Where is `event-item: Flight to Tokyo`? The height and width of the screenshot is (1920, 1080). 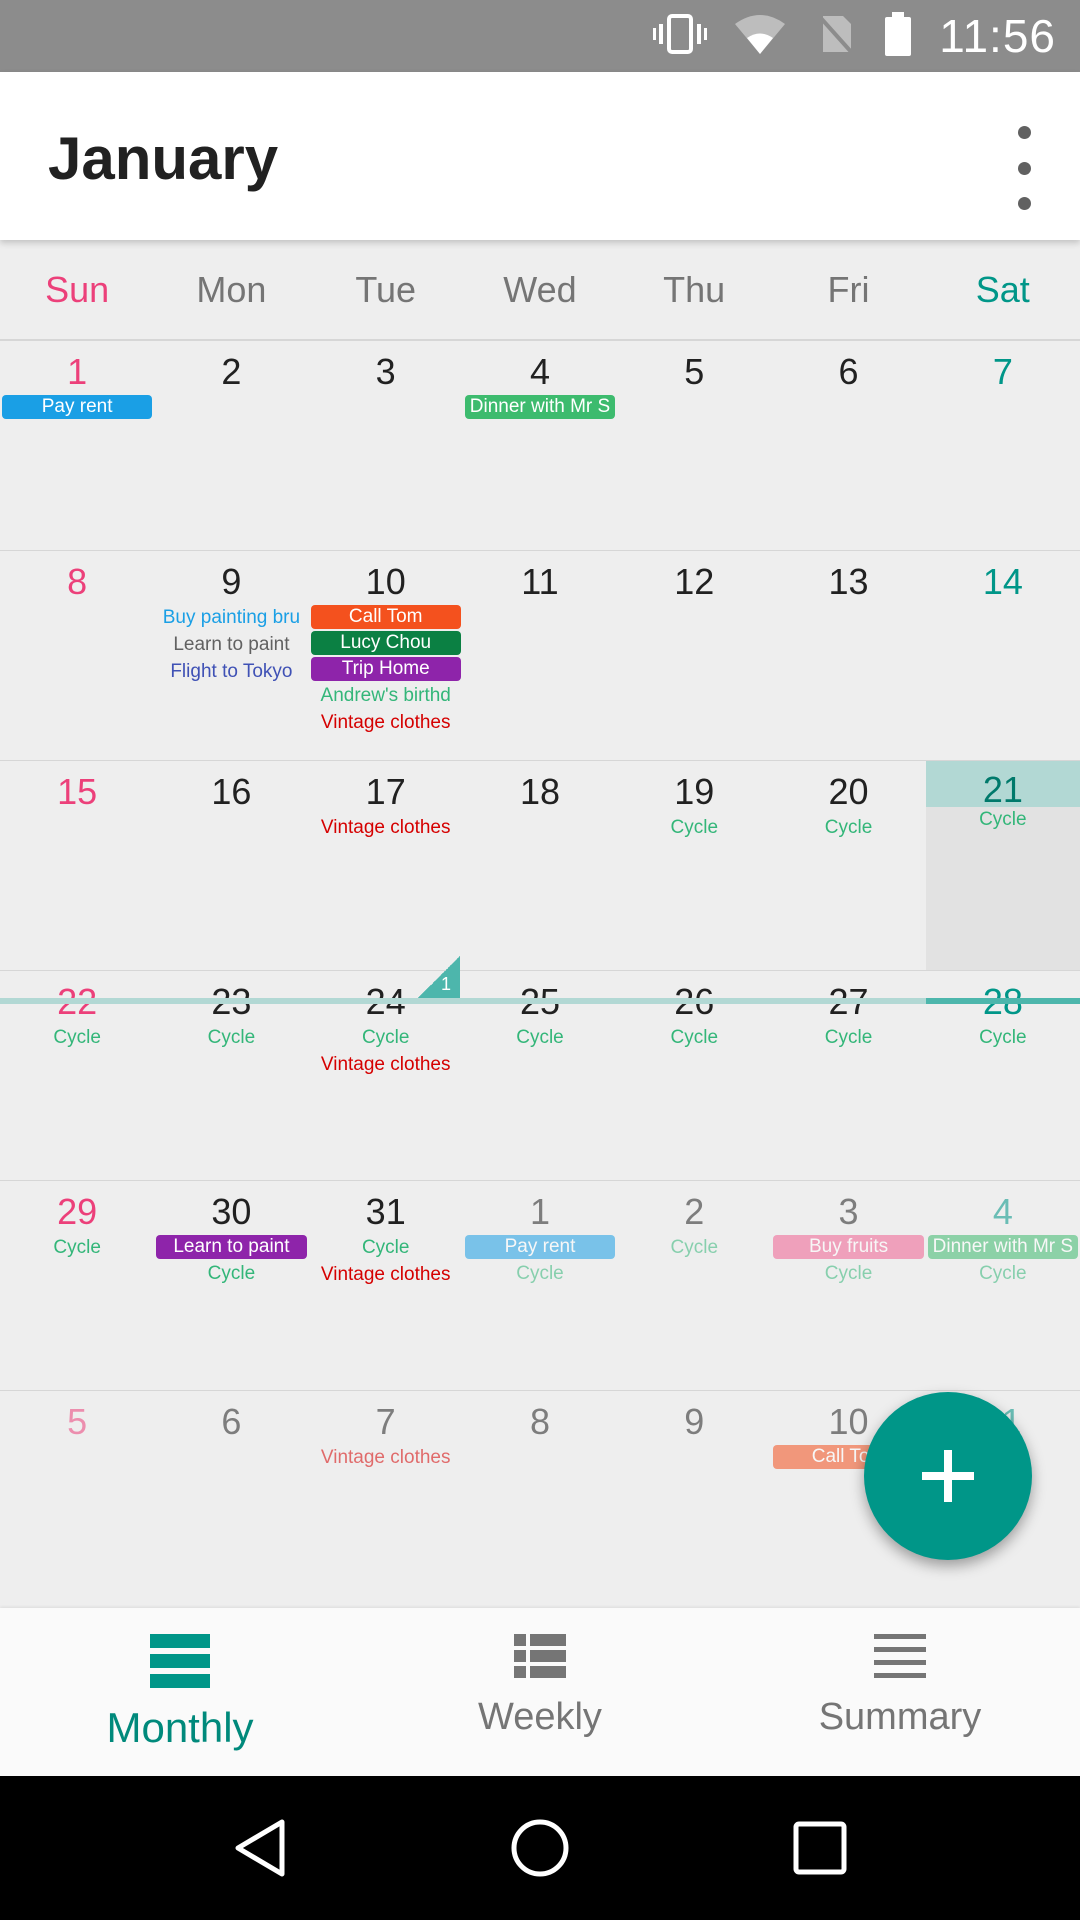
event-item: Flight to Tokyo is located at coordinates (231, 671).